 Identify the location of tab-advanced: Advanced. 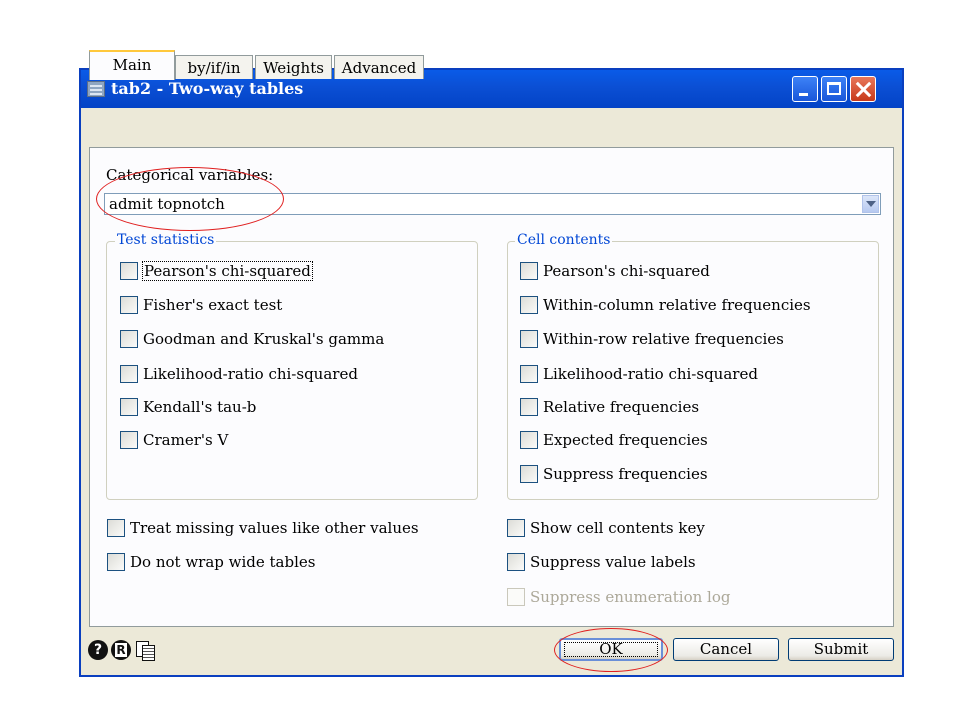
(379, 67).